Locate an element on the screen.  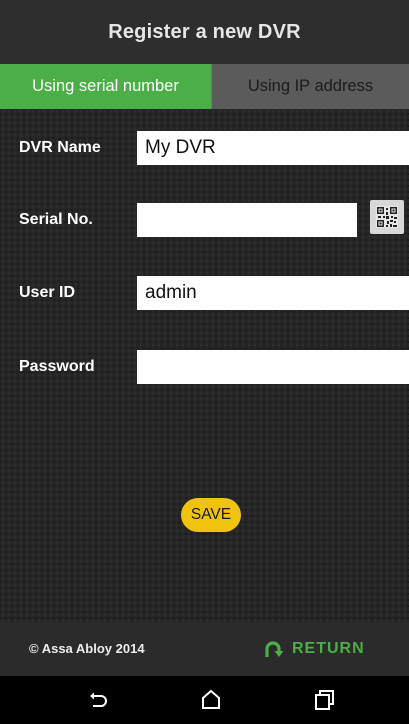
serial-no-row: Serial No. is located at coordinates (204, 220).